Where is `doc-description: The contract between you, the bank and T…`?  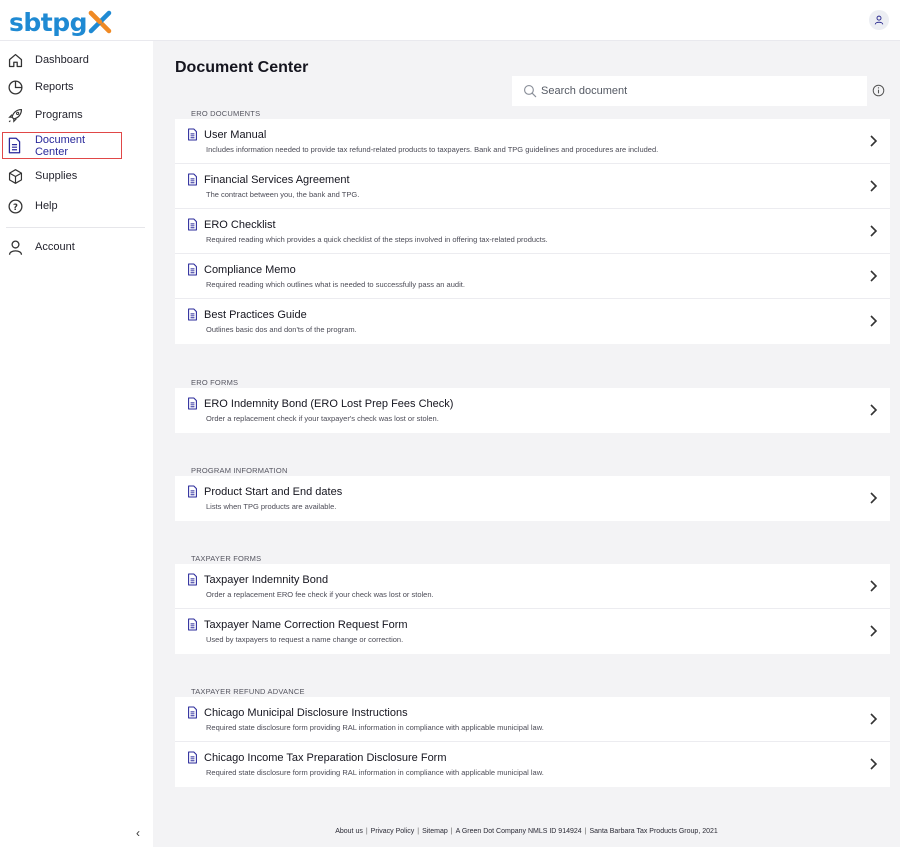 doc-description: The contract between you, the bank and T… is located at coordinates (283, 194).